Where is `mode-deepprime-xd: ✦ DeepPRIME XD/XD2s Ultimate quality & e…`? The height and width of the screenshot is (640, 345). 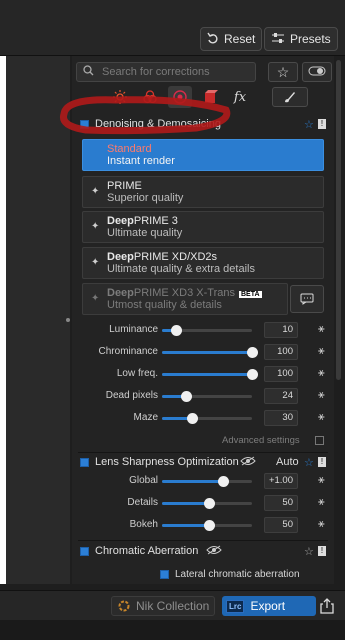
mode-deepprime-xd: ✦ DeepPRIME XD/XD2s Ultimate quality & e… is located at coordinates (203, 263).